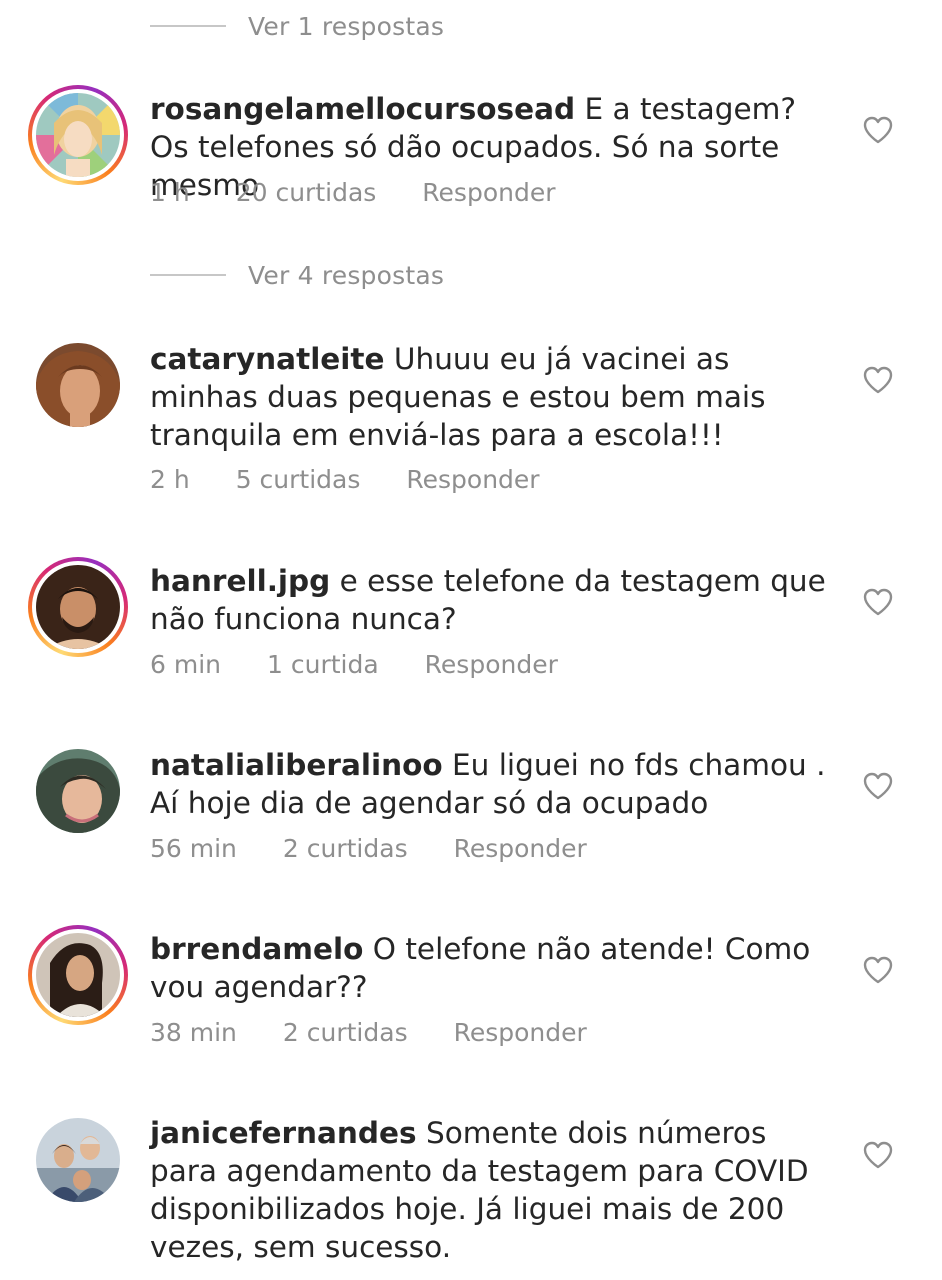 The height and width of the screenshot is (1280, 942). What do you see at coordinates (296, 765) in the screenshot?
I see `comment-username: natalialiberalinoo` at bounding box center [296, 765].